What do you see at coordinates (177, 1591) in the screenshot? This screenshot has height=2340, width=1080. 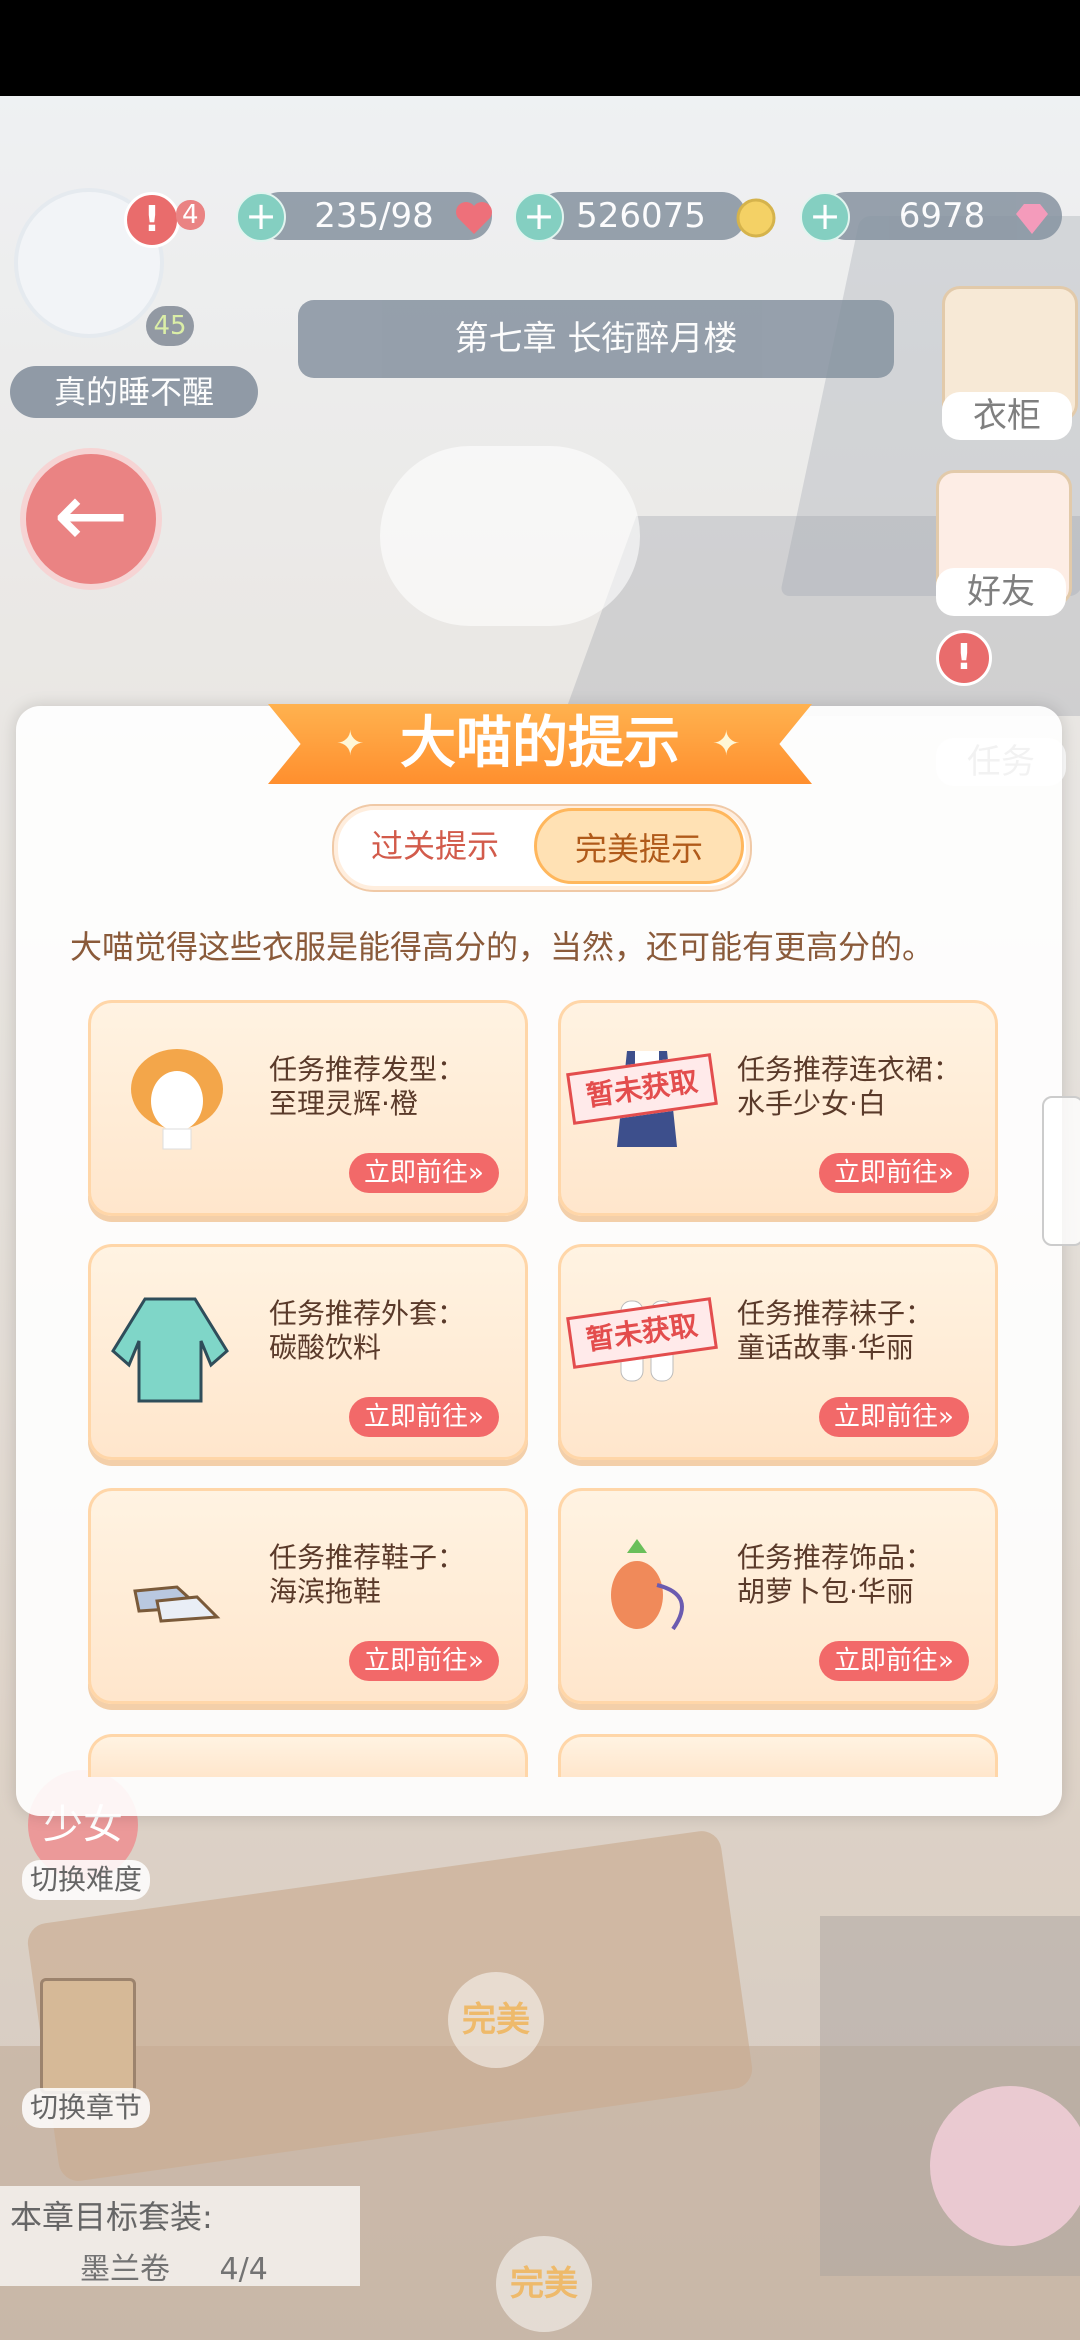 I see `shoes-item-icon` at bounding box center [177, 1591].